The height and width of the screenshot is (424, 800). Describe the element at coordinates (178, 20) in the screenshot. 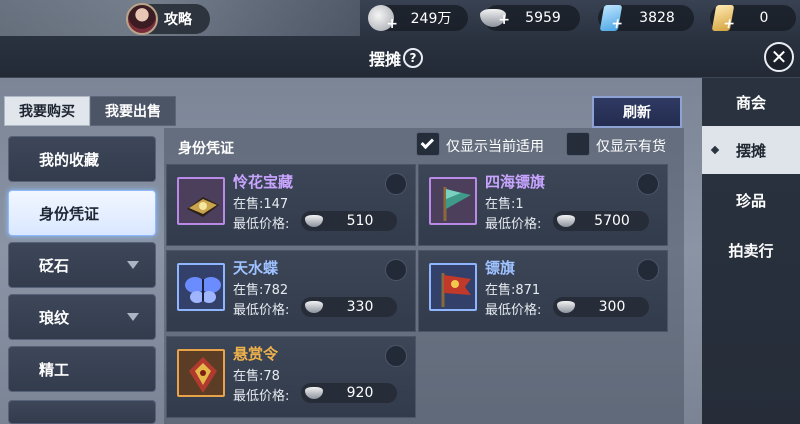

I see `guide-label: 攻略` at that location.